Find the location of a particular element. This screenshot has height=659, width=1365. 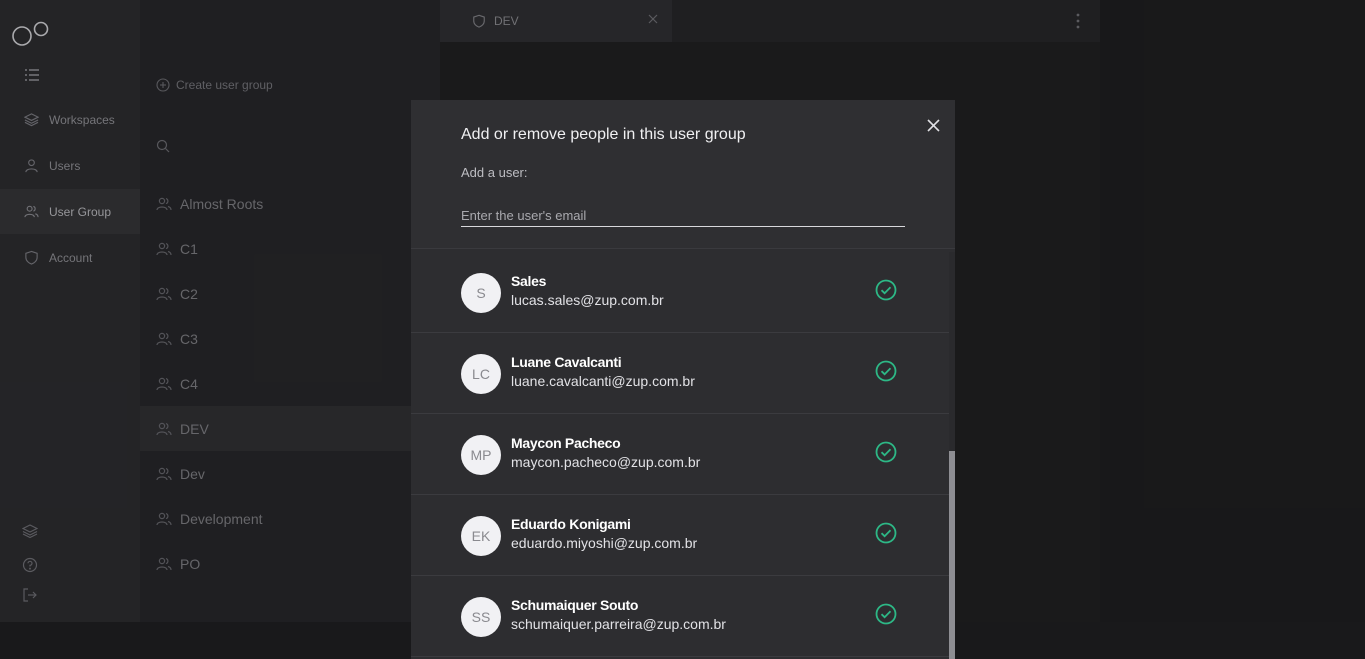

user-name: Sales is located at coordinates (529, 281).